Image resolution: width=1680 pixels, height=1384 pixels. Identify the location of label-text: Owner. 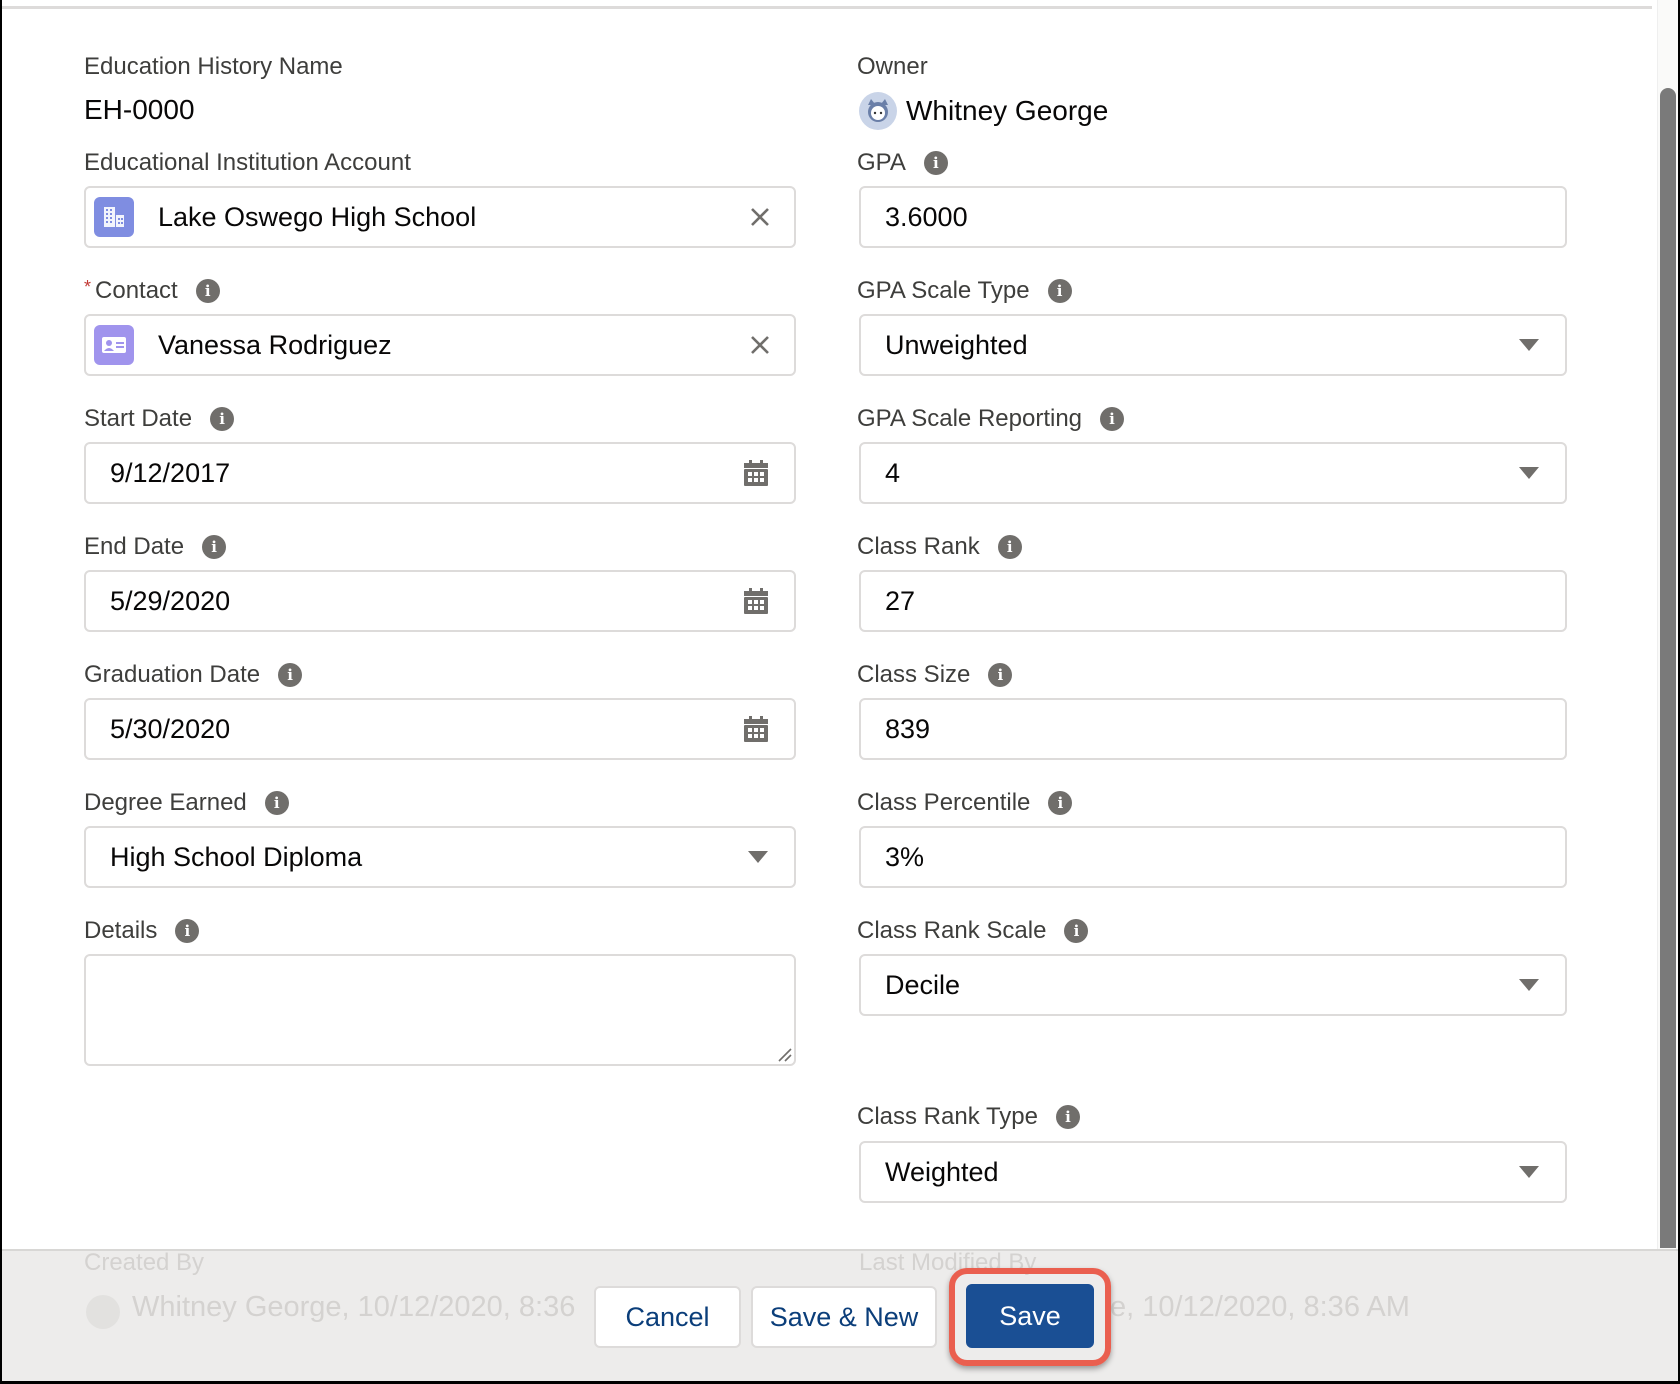
(892, 66).